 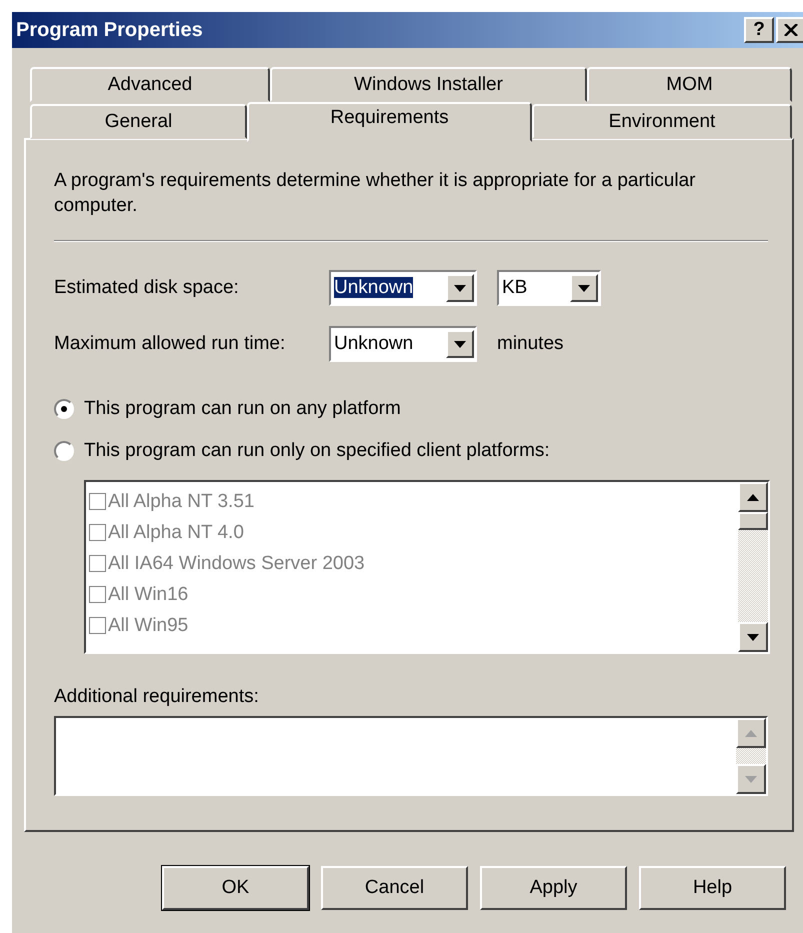 I want to click on radio-option: This program can run only on specified client platforms:, so click(x=411, y=451).